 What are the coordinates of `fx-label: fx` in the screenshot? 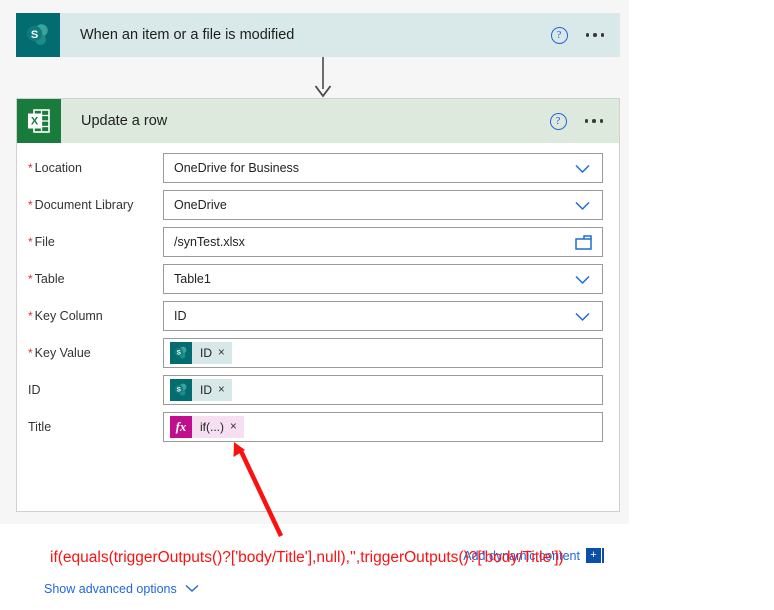 It's located at (181, 426).